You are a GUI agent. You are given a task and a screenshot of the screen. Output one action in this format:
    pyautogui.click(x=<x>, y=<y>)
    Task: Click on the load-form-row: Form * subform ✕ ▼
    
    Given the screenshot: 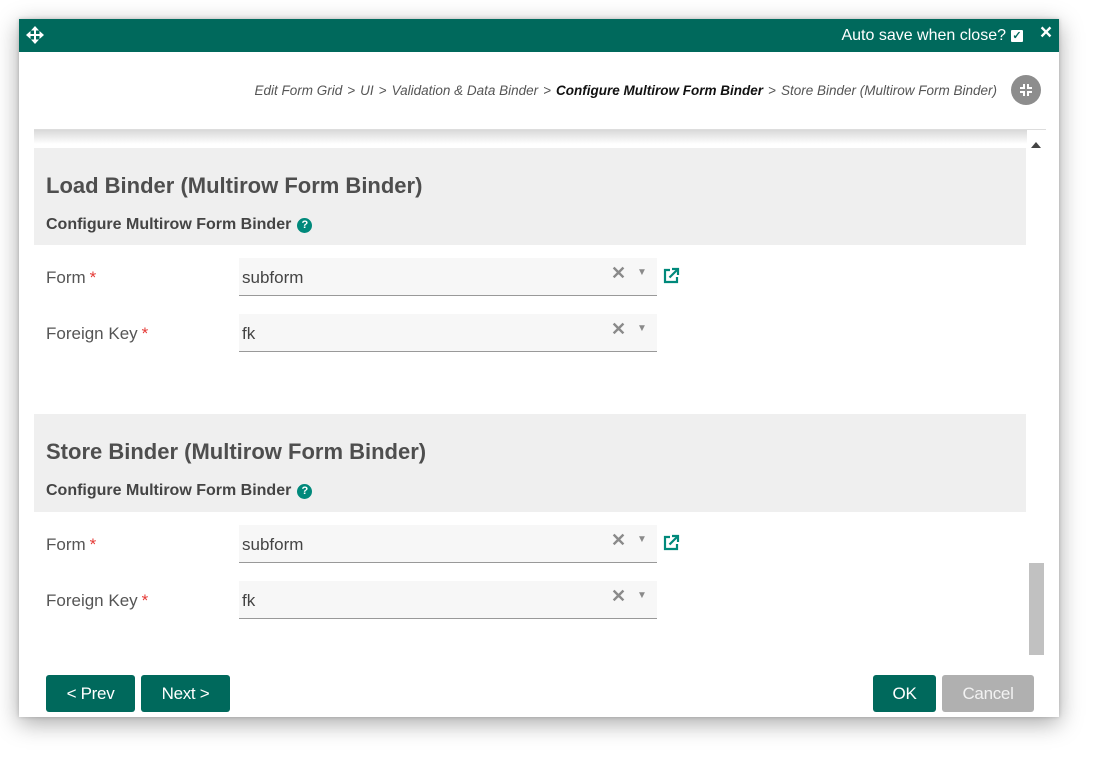 What is the action you would take?
    pyautogui.click(x=530, y=277)
    